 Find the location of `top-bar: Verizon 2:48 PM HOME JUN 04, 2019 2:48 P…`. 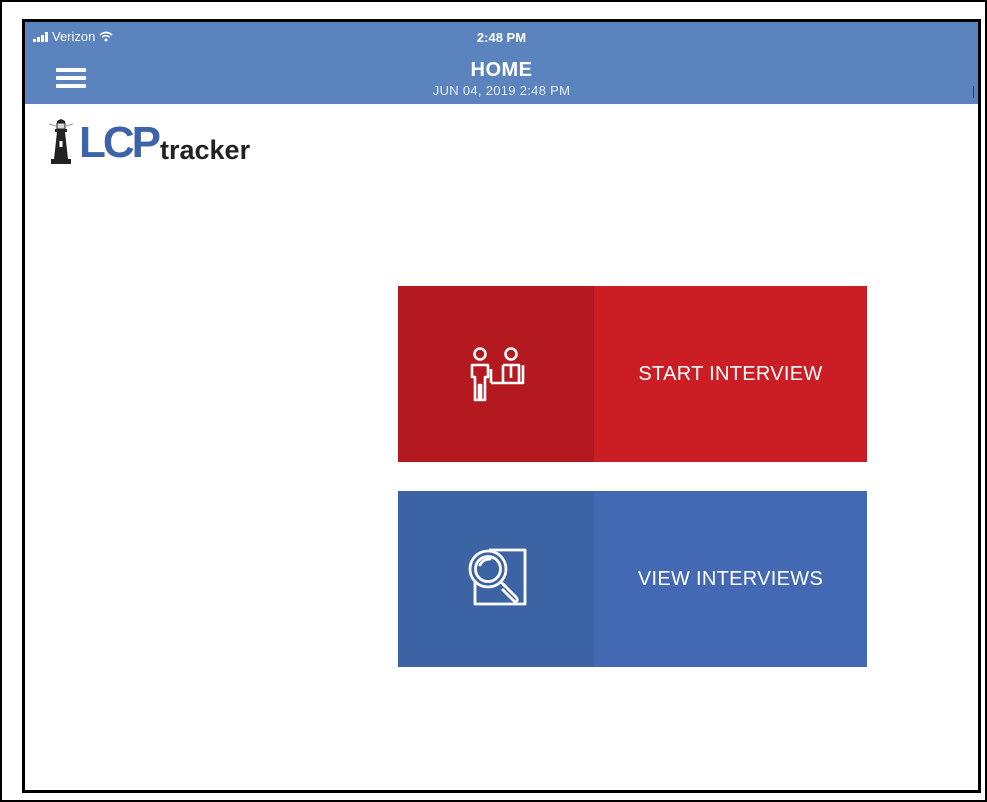

top-bar: Verizon 2:48 PM HOME JUN 04, 2019 2:48 P… is located at coordinates (501, 63).